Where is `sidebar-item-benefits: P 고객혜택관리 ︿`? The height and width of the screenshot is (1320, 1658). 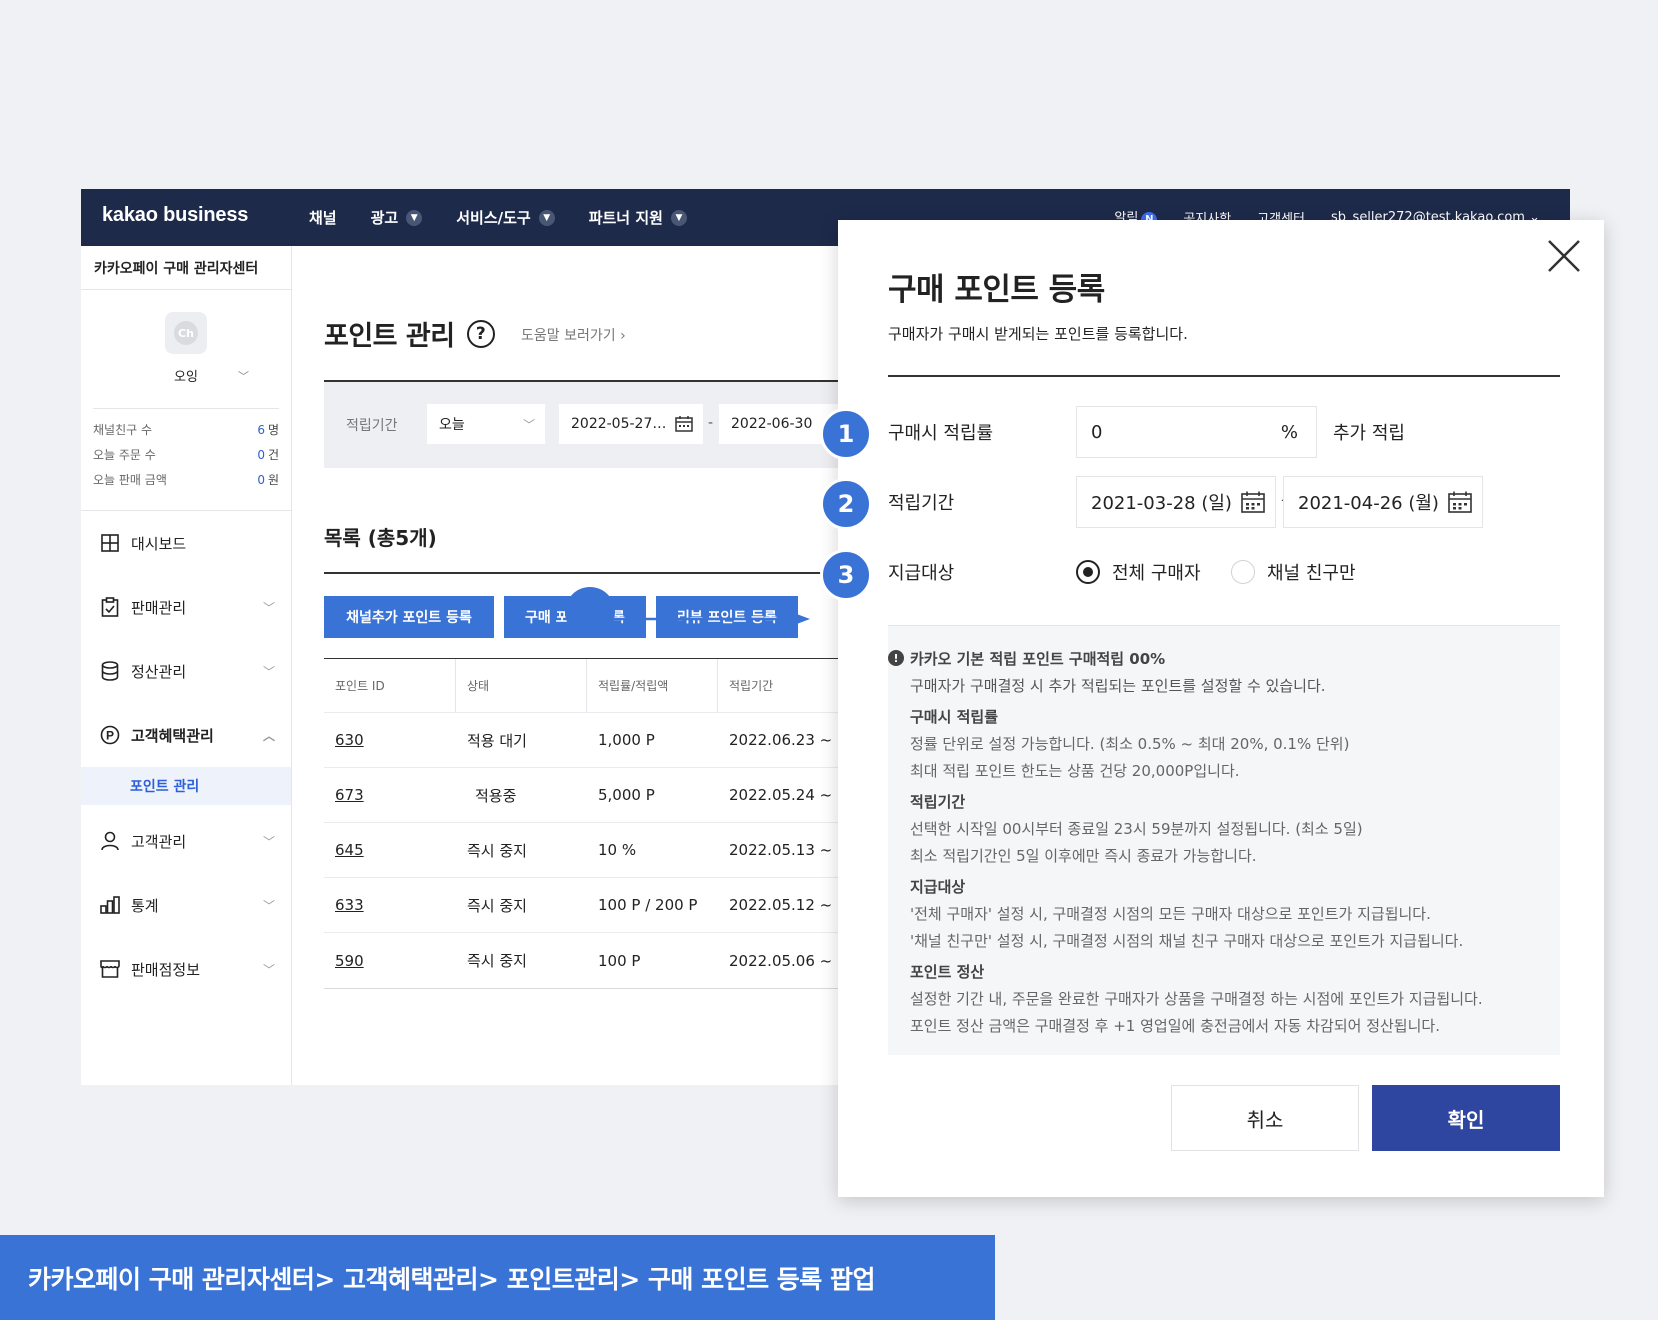 sidebar-item-benefits: P 고객혜택관리 ︿ is located at coordinates (186, 735).